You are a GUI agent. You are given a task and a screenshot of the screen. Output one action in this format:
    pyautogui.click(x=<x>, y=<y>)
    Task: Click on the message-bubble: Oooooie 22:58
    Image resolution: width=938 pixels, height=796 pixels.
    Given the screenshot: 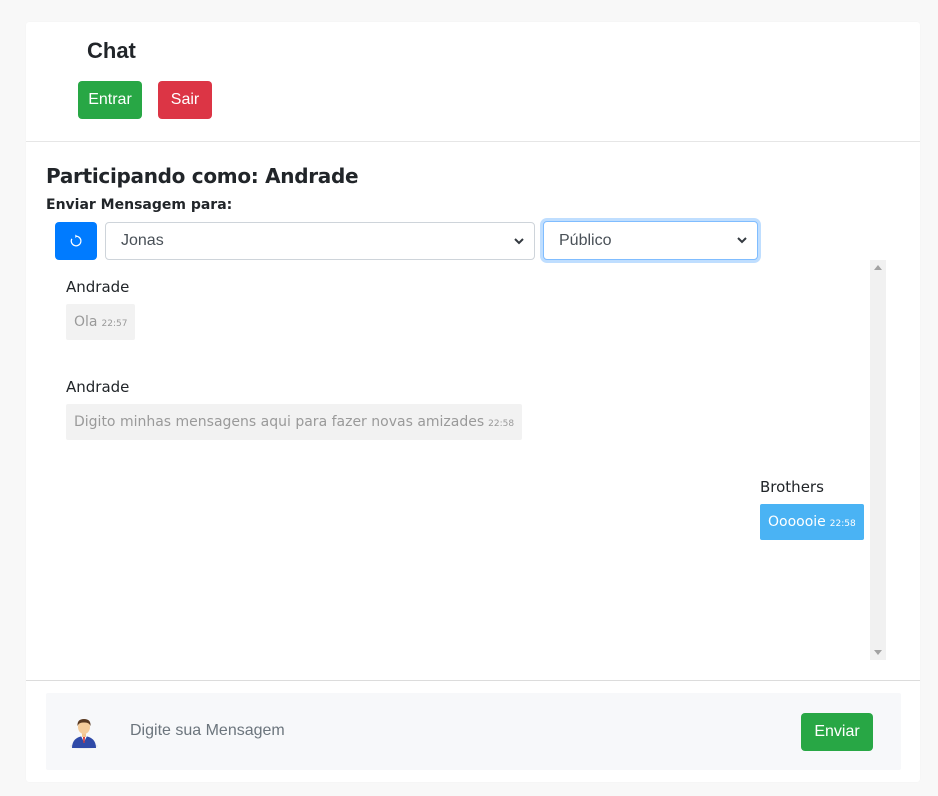 What is the action you would take?
    pyautogui.click(x=812, y=522)
    